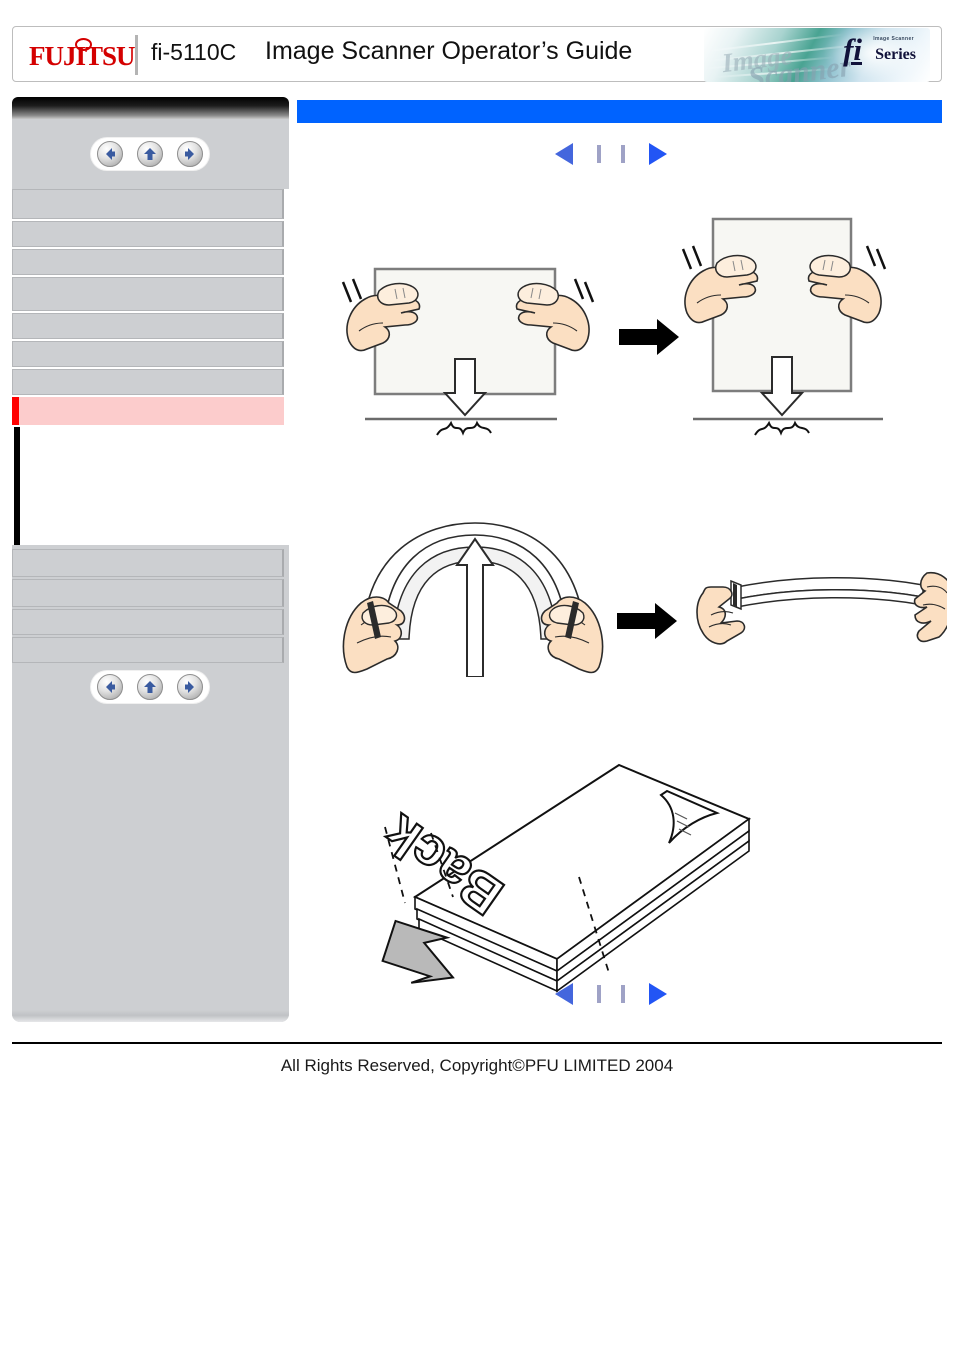 Image resolution: width=954 pixels, height=1351 pixels. What do you see at coordinates (893, 39) in the screenshot?
I see `fi-logo-tagline: Image Scanner` at bounding box center [893, 39].